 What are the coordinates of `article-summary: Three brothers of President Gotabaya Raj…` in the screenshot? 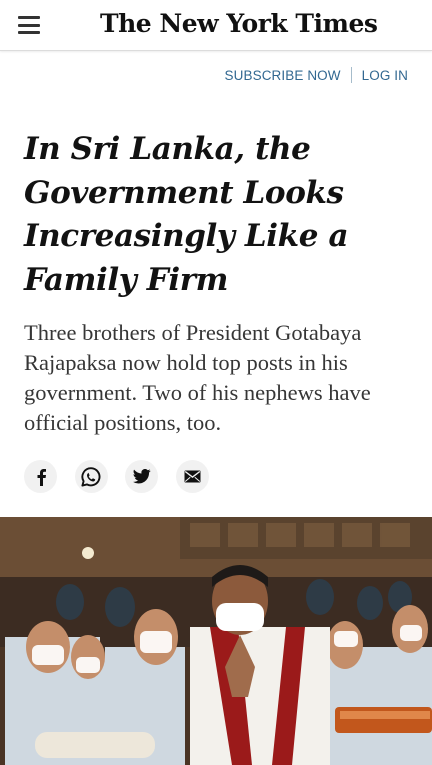 It's located at (197, 377).